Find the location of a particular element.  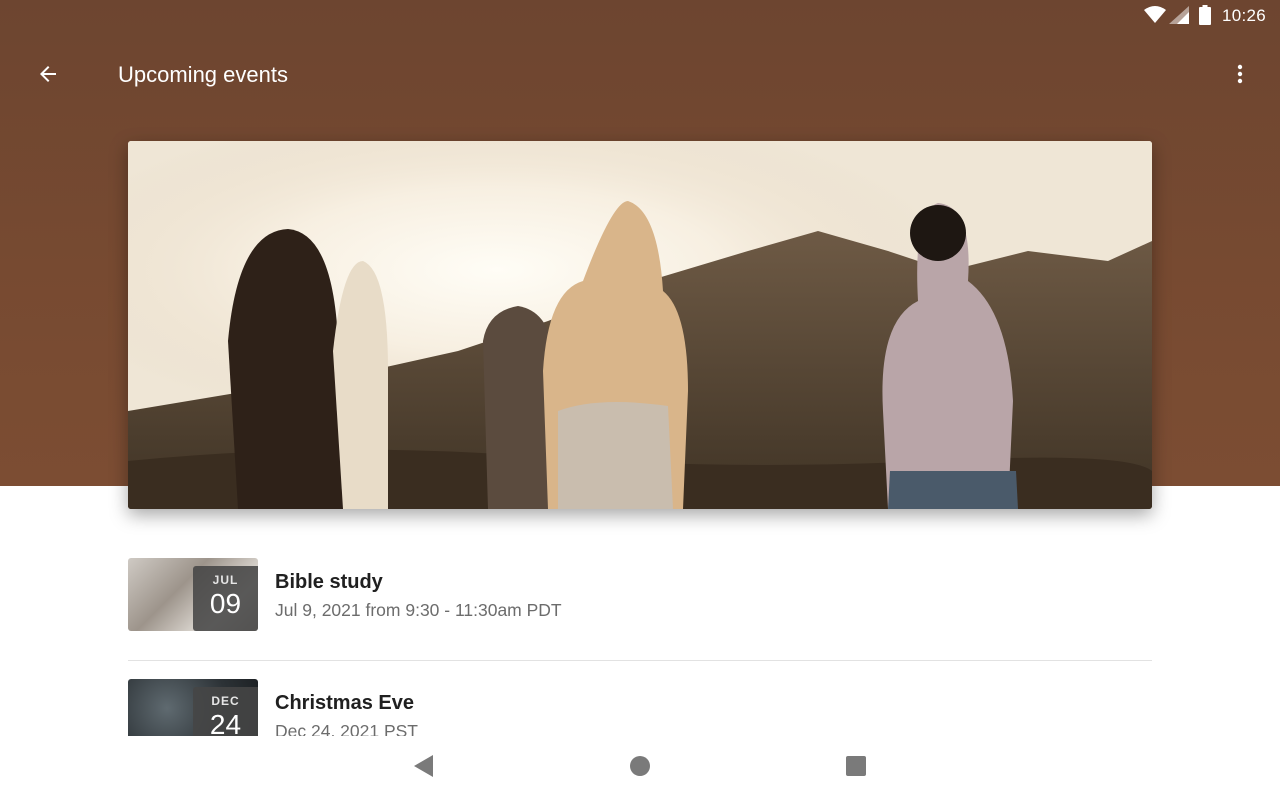

nav-recents-button is located at coordinates (856, 768).